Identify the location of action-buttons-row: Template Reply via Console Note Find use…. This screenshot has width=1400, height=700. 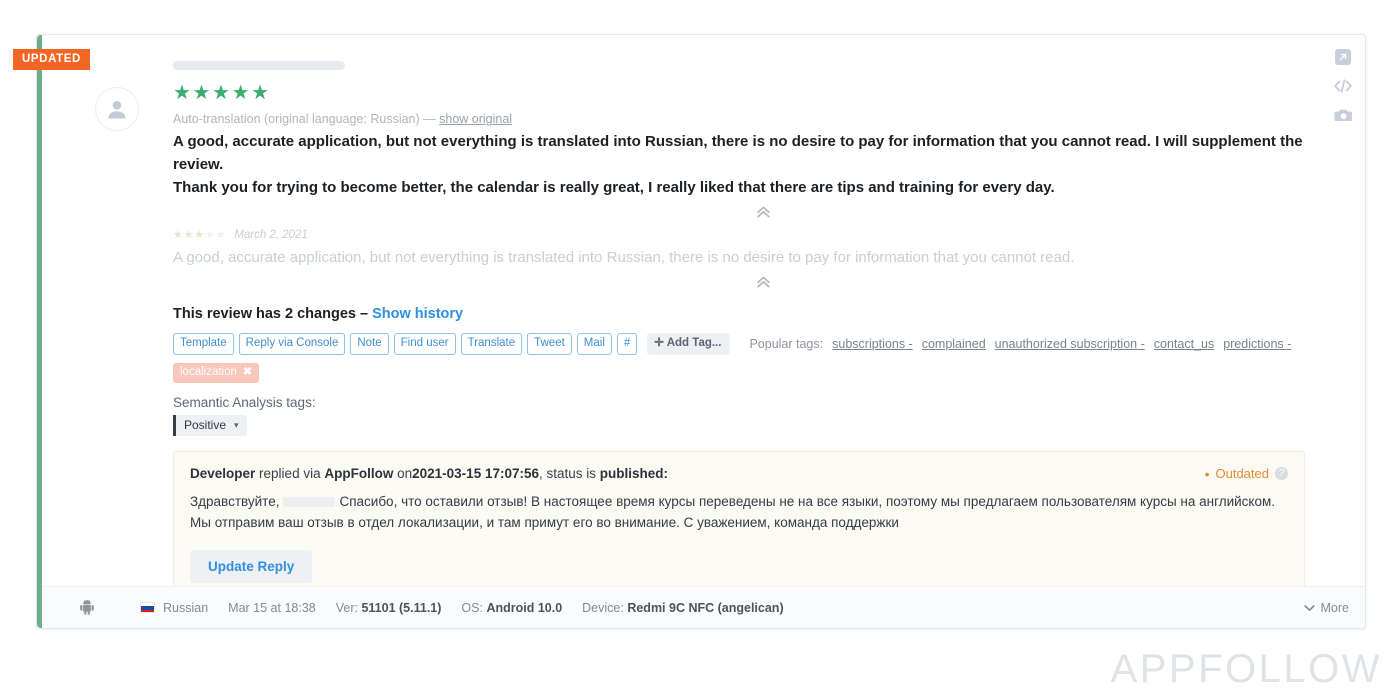
(739, 344).